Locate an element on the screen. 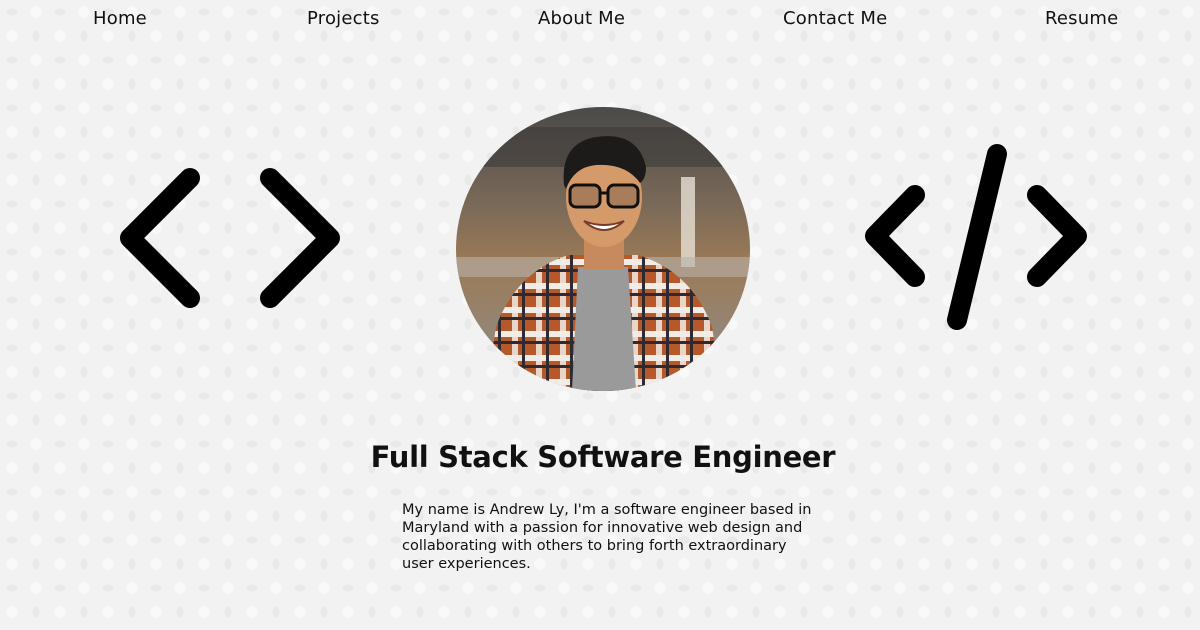 The image size is (1200, 630). nav-link-contact-me: Contact Me is located at coordinates (835, 18).